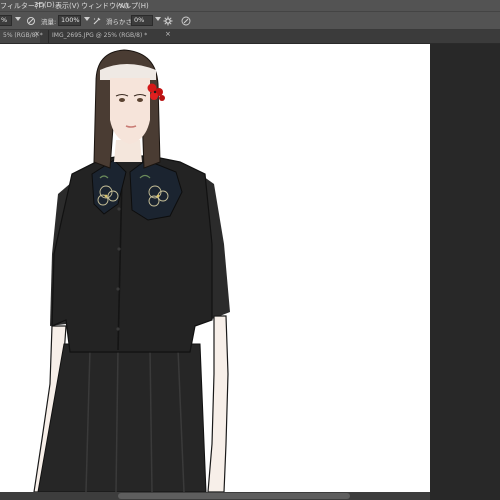 The height and width of the screenshot is (500, 500). What do you see at coordinates (250, 5) in the screenshot?
I see `menu-bar: フィルター(T) 3D(D) 表示(V) ウィンドウ(W) ヘルプ(H)` at bounding box center [250, 5].